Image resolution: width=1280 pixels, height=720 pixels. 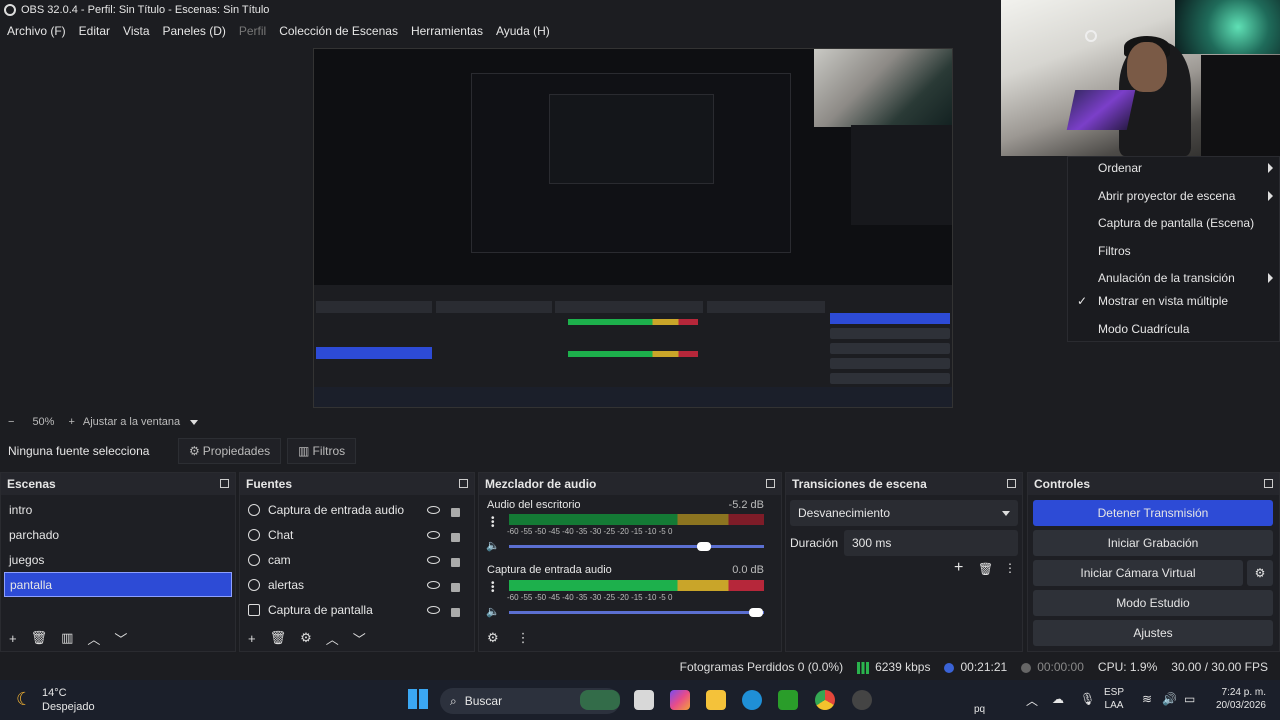 What do you see at coordinates (1237, 699) in the screenshot?
I see `clock: 7:24 p. m. 20/03/2026` at bounding box center [1237, 699].